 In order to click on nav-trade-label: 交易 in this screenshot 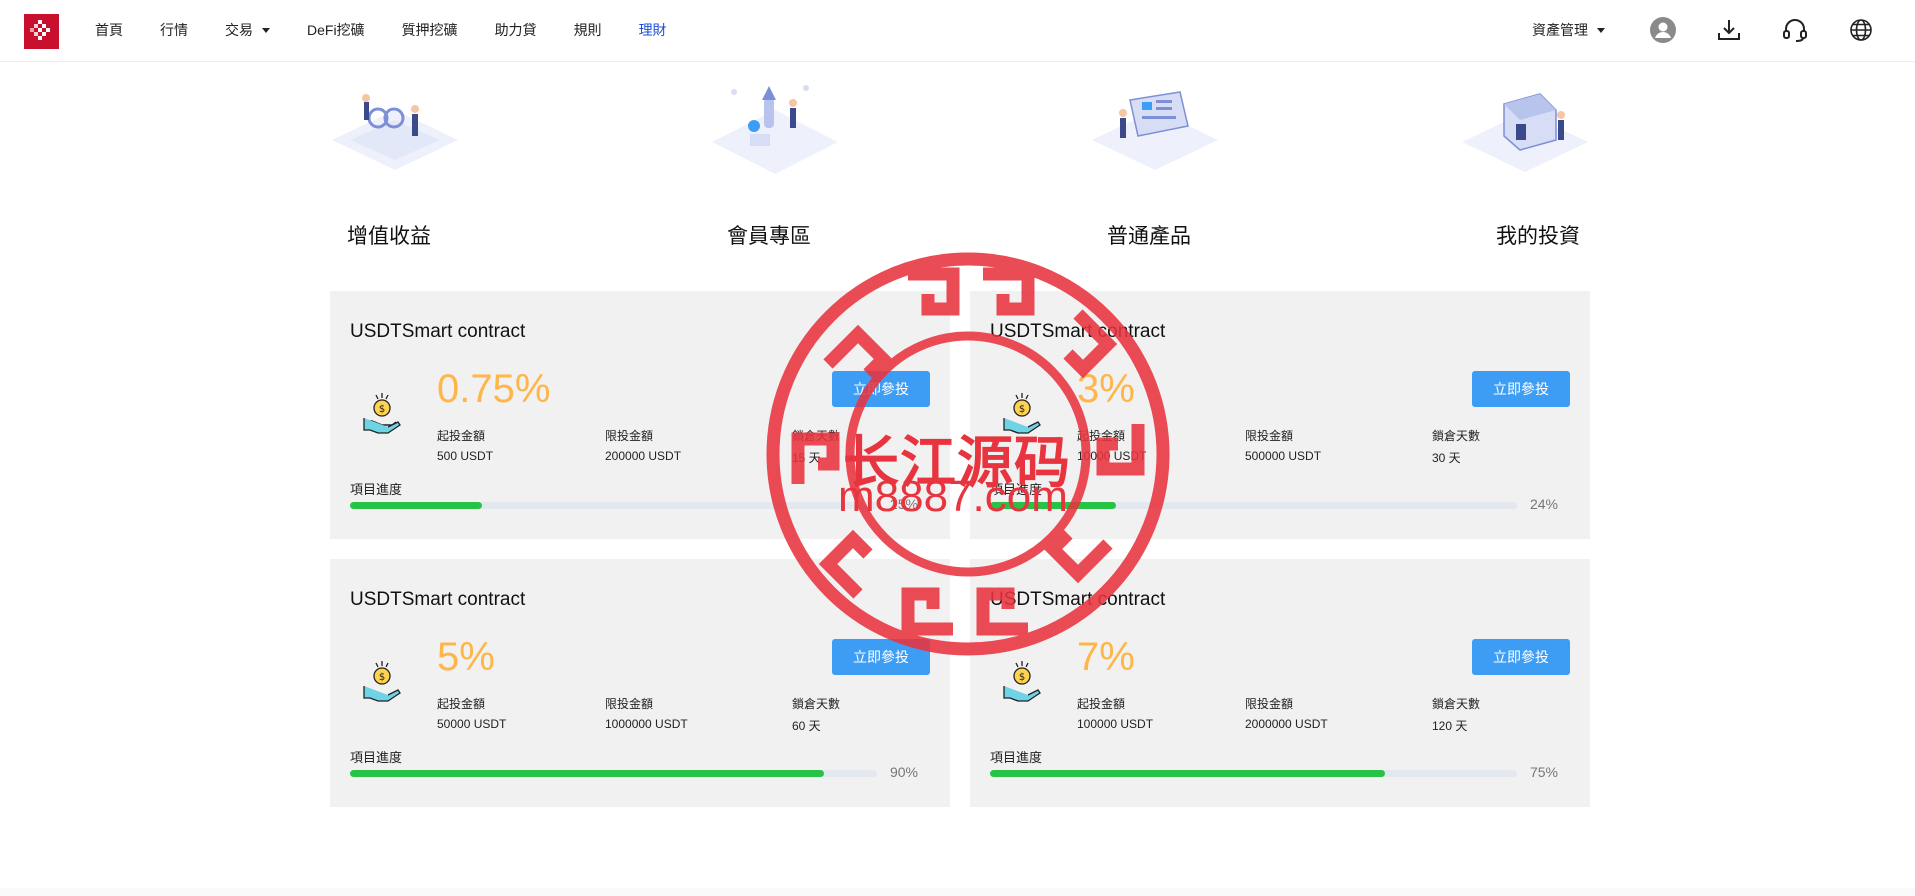, I will do `click(239, 30)`.